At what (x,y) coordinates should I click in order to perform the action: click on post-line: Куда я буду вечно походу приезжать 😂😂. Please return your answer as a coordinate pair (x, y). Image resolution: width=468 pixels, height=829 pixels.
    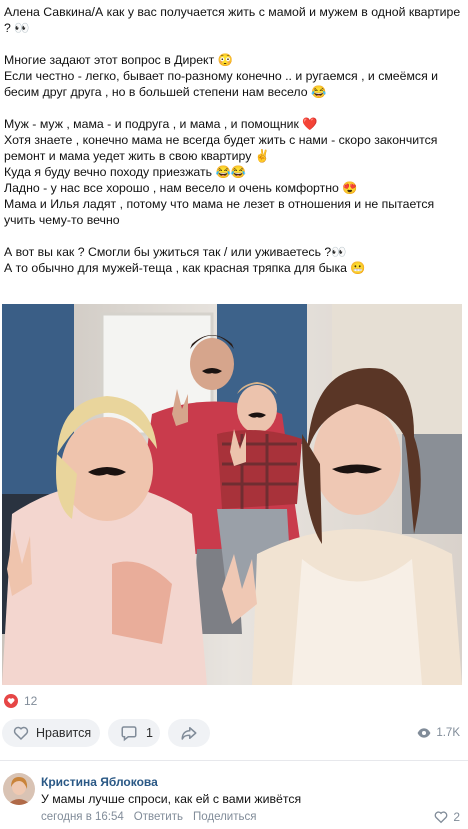
    Looking at the image, I should click on (125, 172).